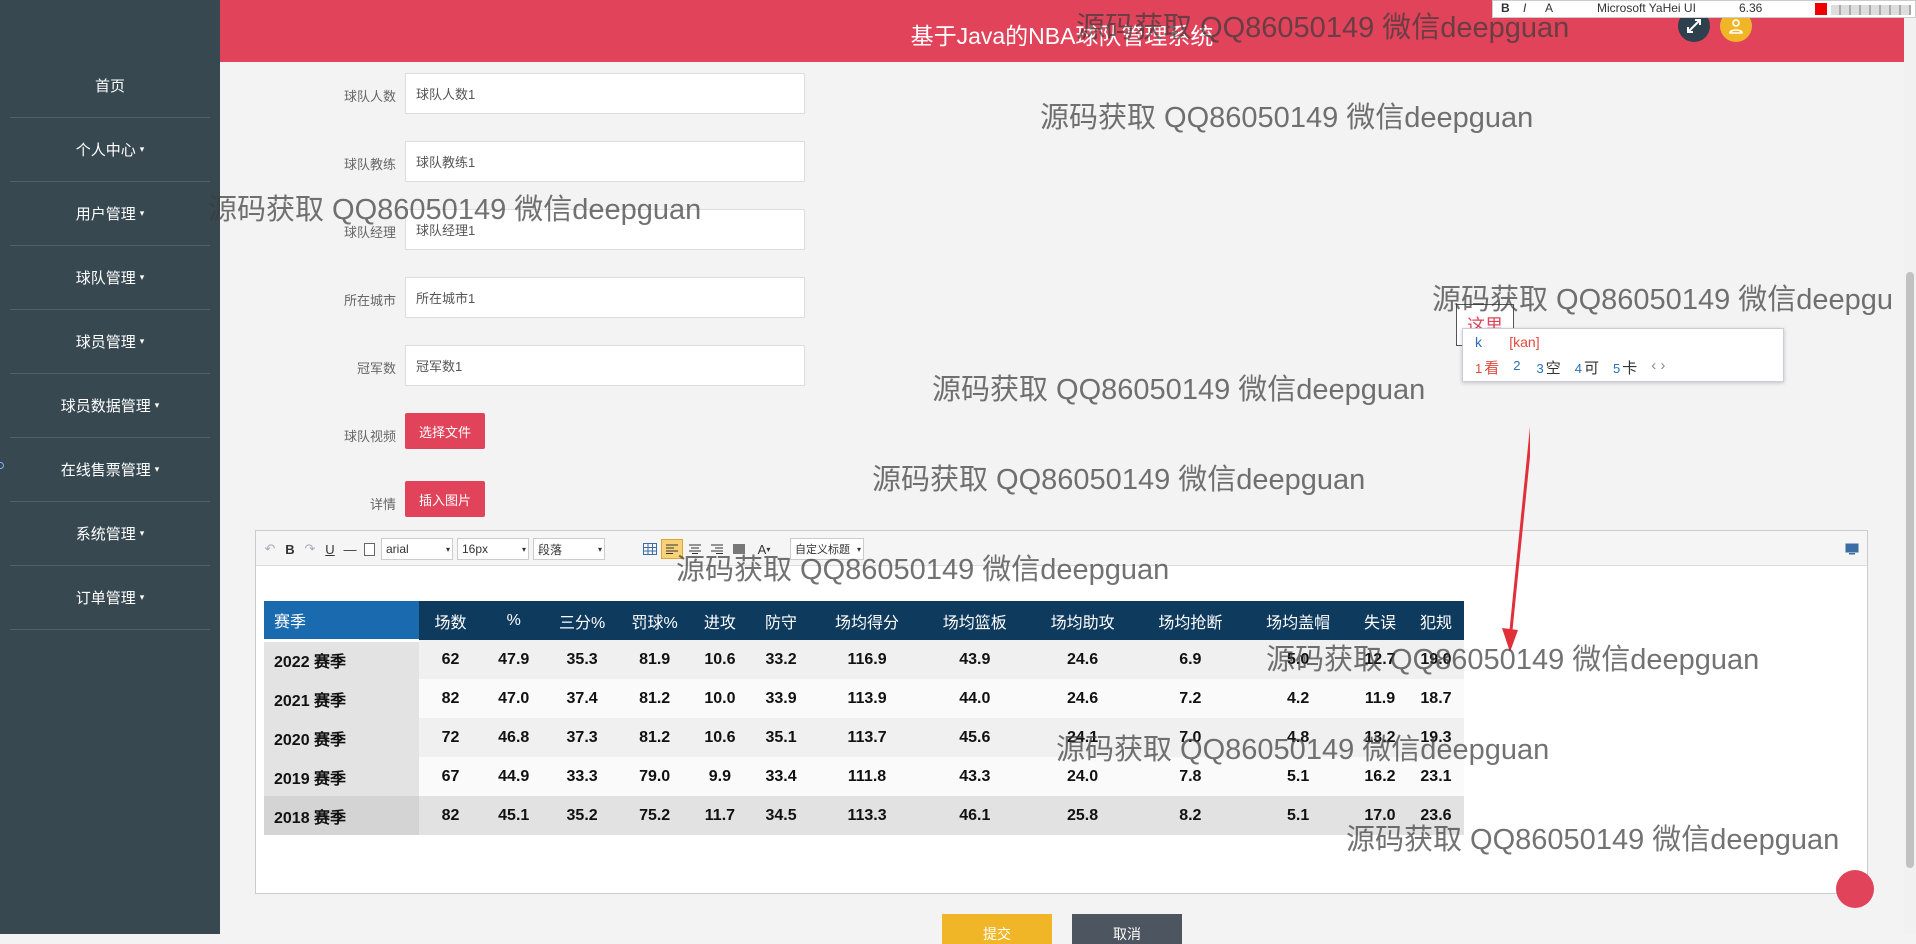  Describe the element at coordinates (739, 549) in the screenshot. I see `justify-icon` at that location.